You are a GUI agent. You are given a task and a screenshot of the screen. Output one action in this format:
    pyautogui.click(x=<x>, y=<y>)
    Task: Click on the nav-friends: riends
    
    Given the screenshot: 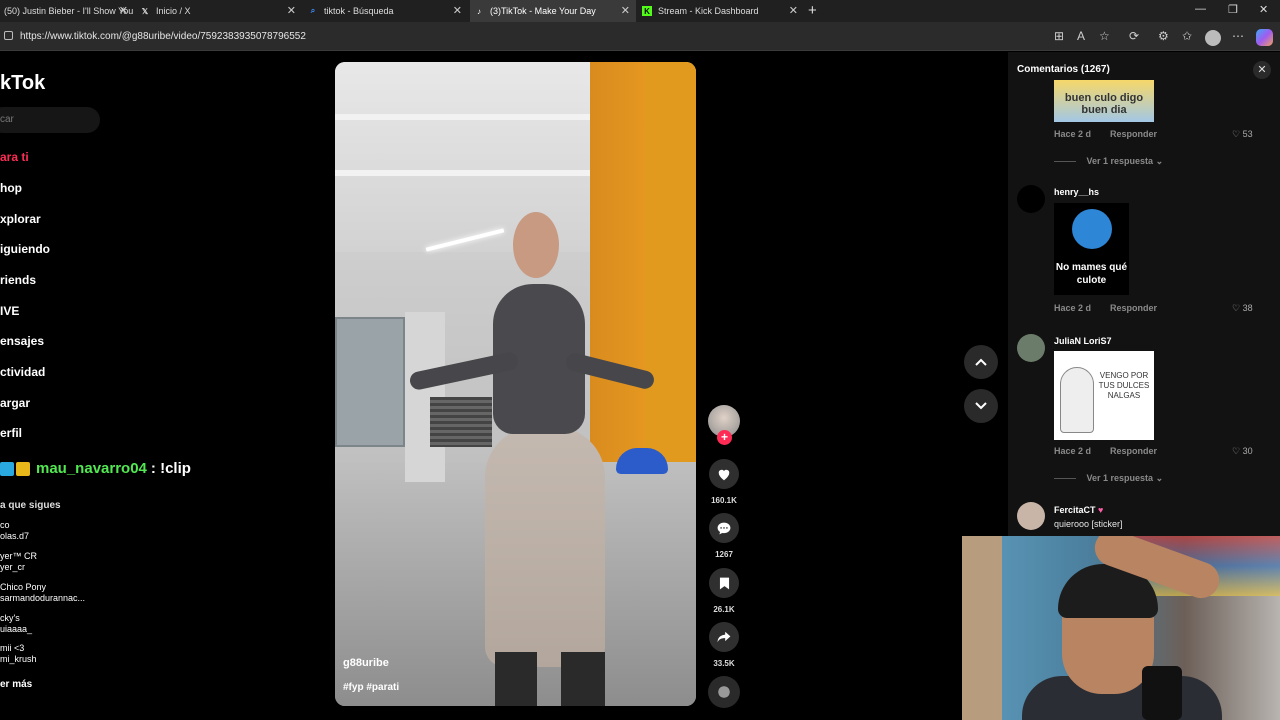 What is the action you would take?
    pyautogui.click(x=18, y=280)
    